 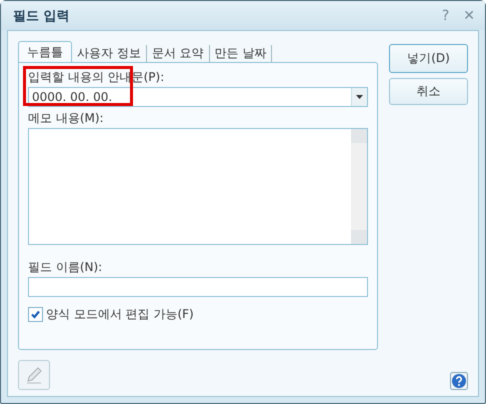 What do you see at coordinates (41, 16) in the screenshot?
I see `window-title: 필드 입력` at bounding box center [41, 16].